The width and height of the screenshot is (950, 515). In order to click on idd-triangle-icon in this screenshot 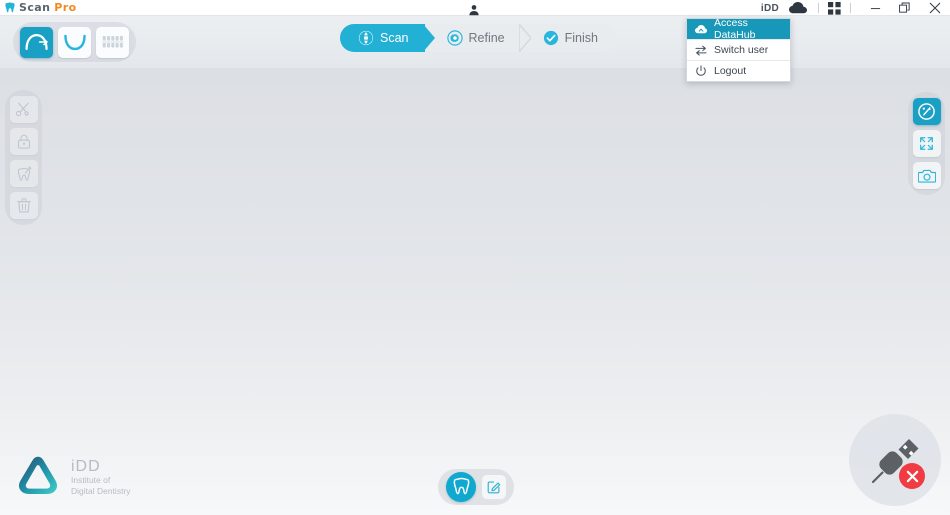, I will do `click(38, 475)`.